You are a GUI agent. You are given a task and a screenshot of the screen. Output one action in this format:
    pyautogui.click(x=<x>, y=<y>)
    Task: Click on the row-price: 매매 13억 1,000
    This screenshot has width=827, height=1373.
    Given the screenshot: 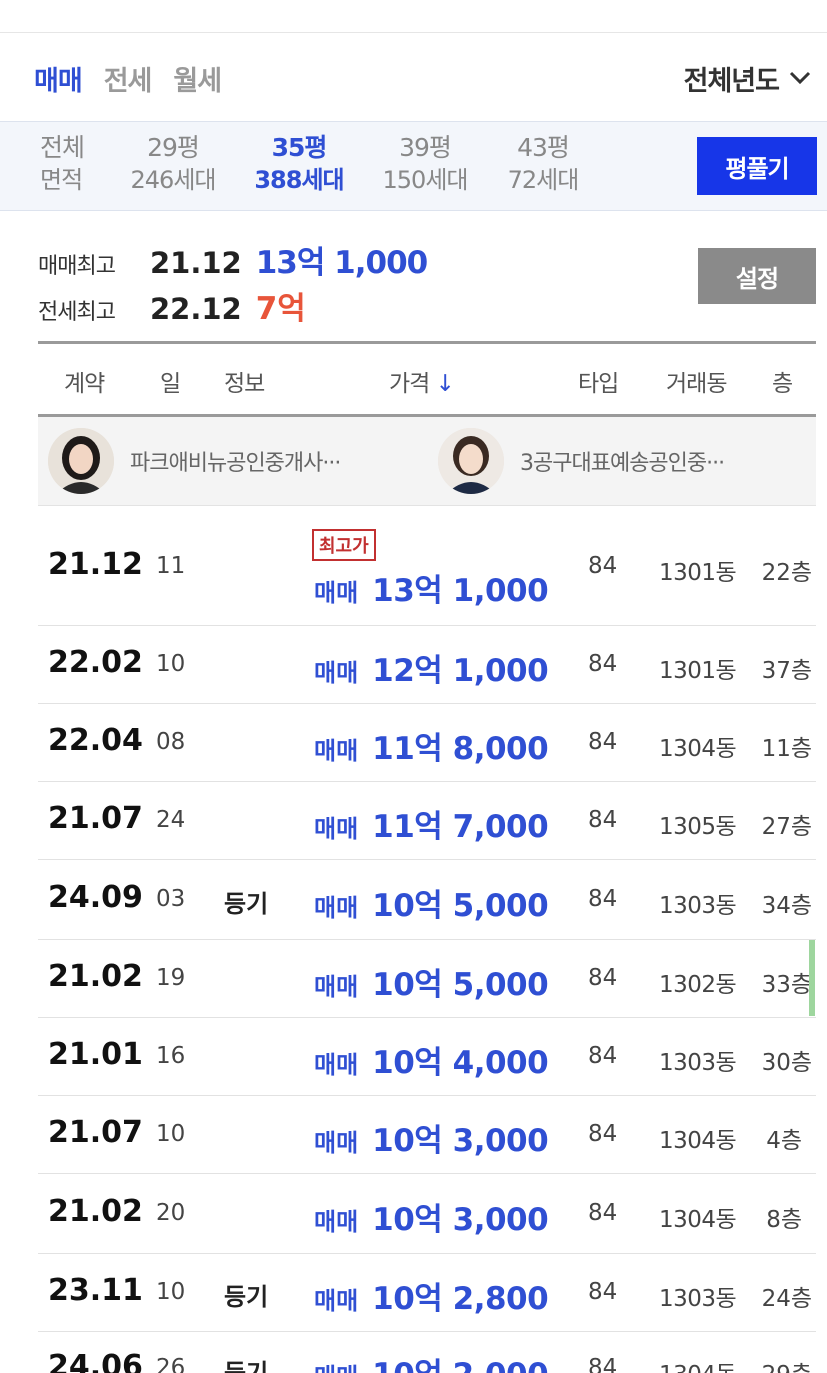 What is the action you would take?
    pyautogui.click(x=431, y=587)
    